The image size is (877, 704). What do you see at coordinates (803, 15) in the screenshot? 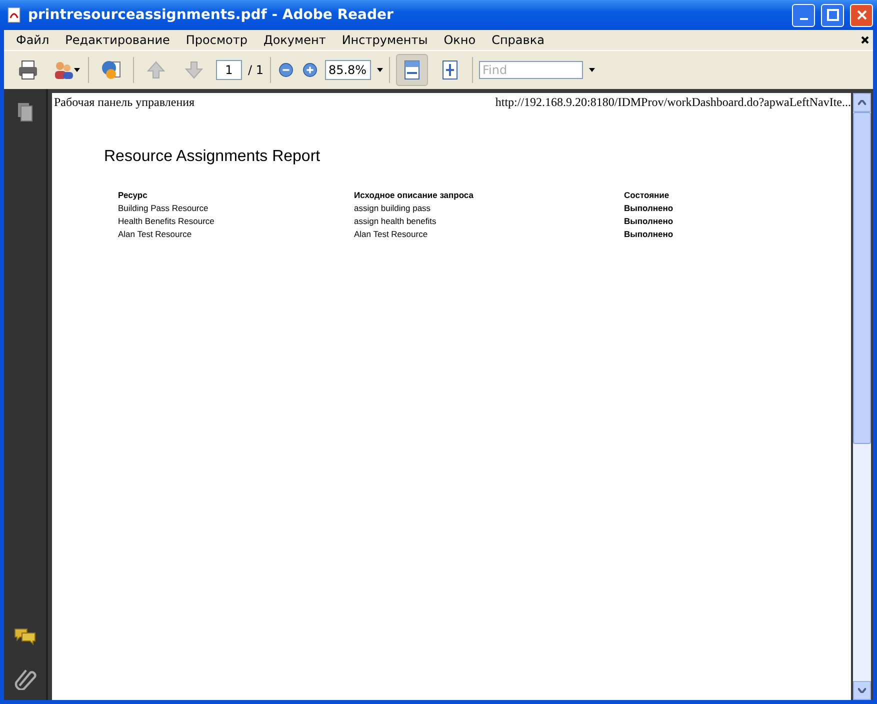
I see `minimize-button` at bounding box center [803, 15].